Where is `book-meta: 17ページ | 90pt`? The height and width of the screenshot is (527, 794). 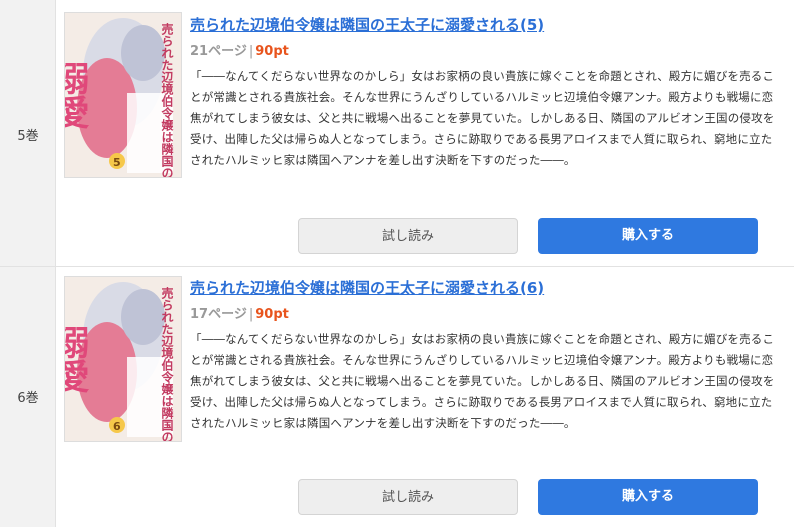
book-meta: 17ページ | 90pt is located at coordinates (239, 312).